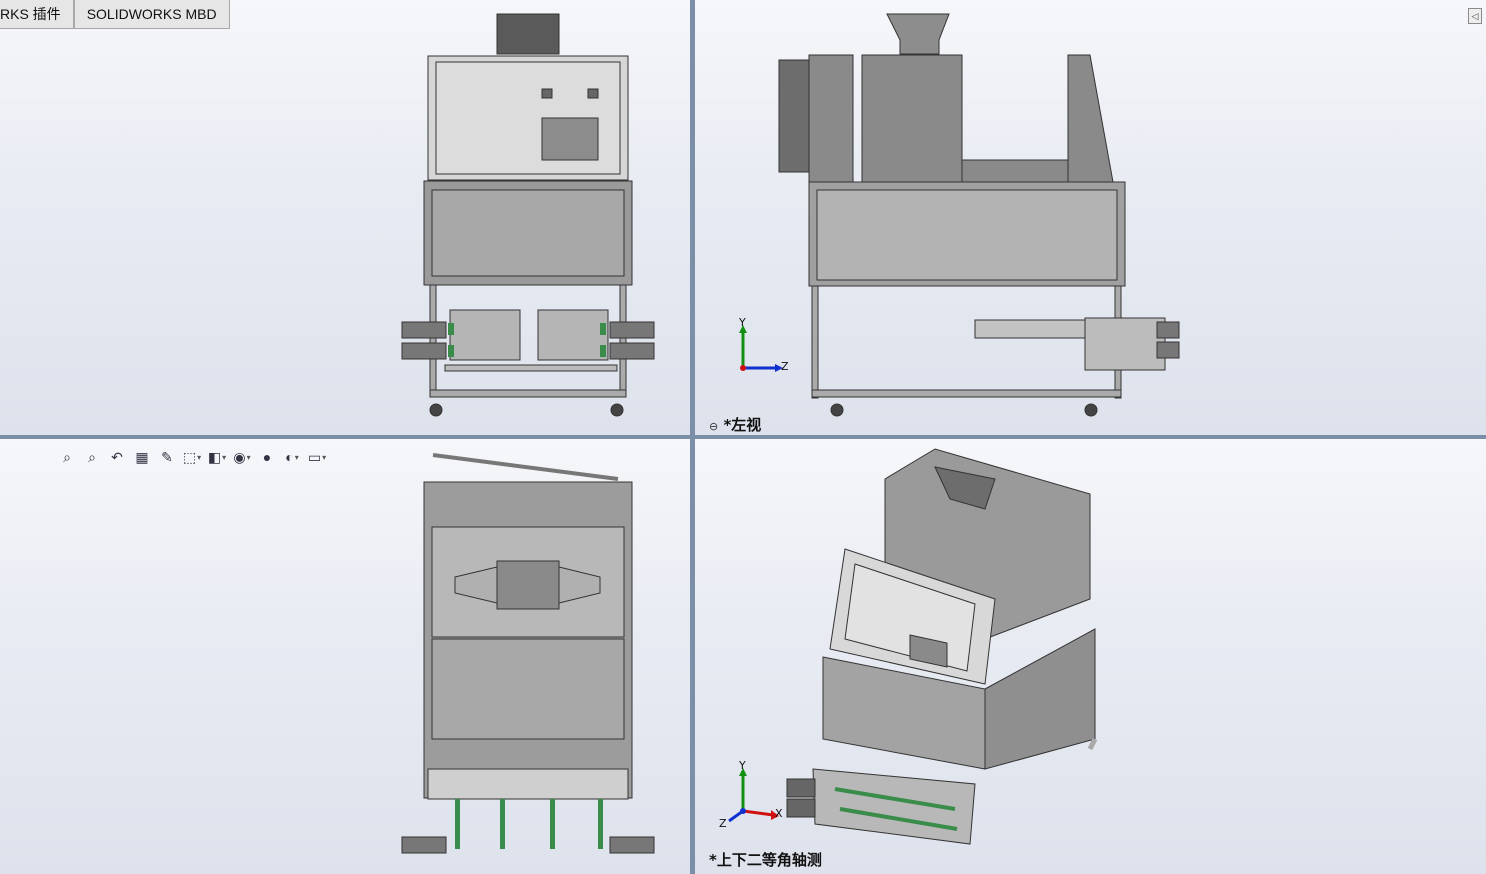  What do you see at coordinates (1475, 16) in the screenshot?
I see `collapse-icon: ◁` at bounding box center [1475, 16].